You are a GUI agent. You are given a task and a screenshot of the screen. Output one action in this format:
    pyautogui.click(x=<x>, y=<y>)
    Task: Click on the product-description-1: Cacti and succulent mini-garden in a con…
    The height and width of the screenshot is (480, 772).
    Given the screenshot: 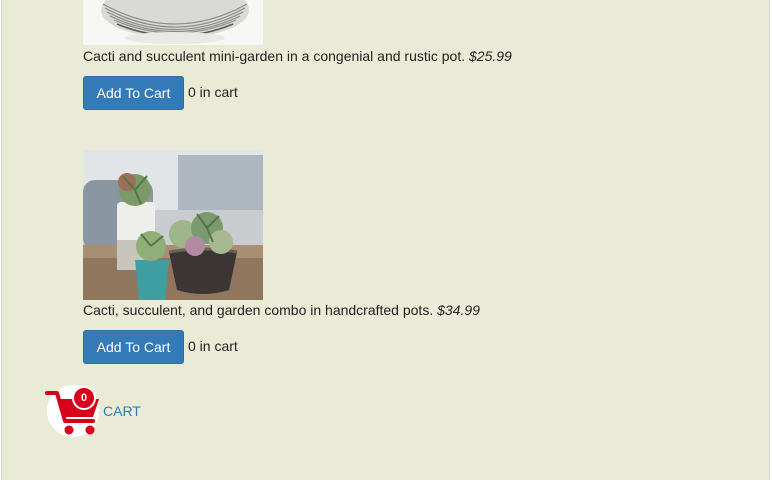 What is the action you would take?
    pyautogui.click(x=297, y=56)
    